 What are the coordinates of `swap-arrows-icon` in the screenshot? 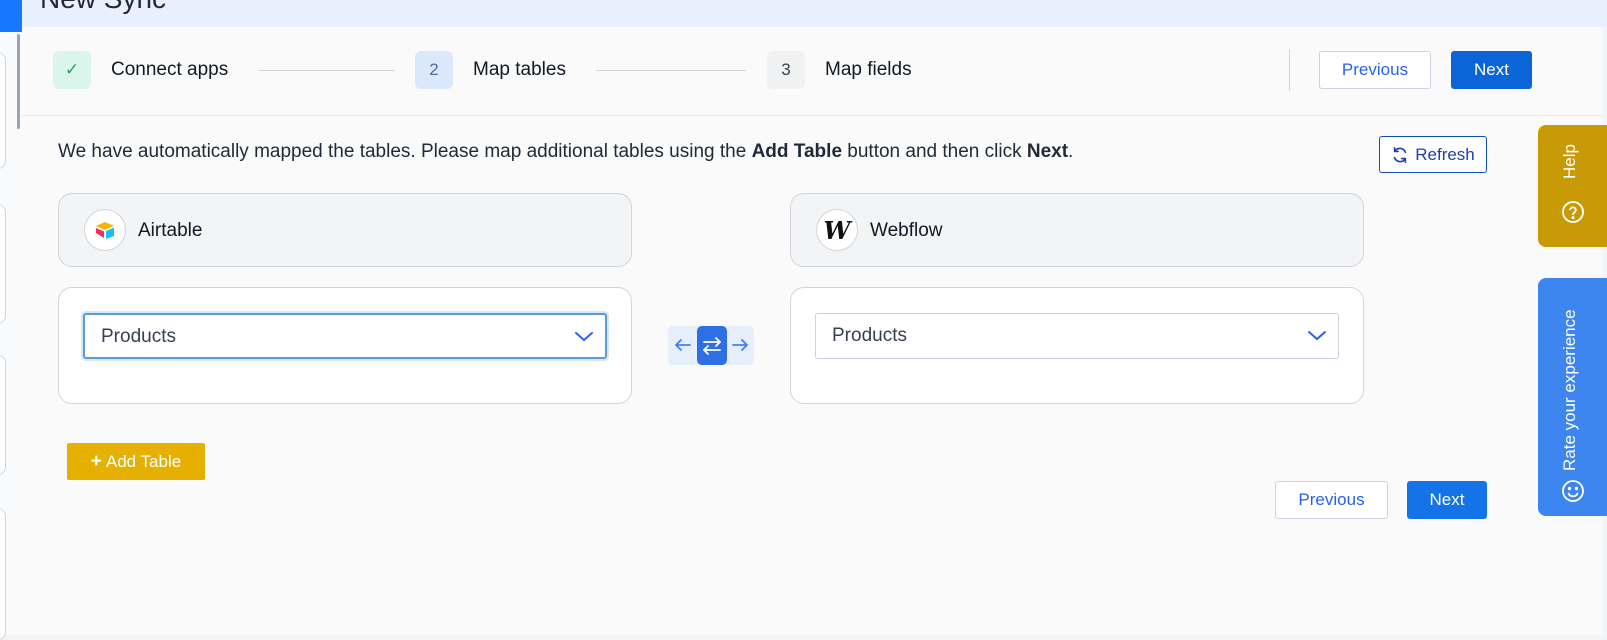 It's located at (712, 345).